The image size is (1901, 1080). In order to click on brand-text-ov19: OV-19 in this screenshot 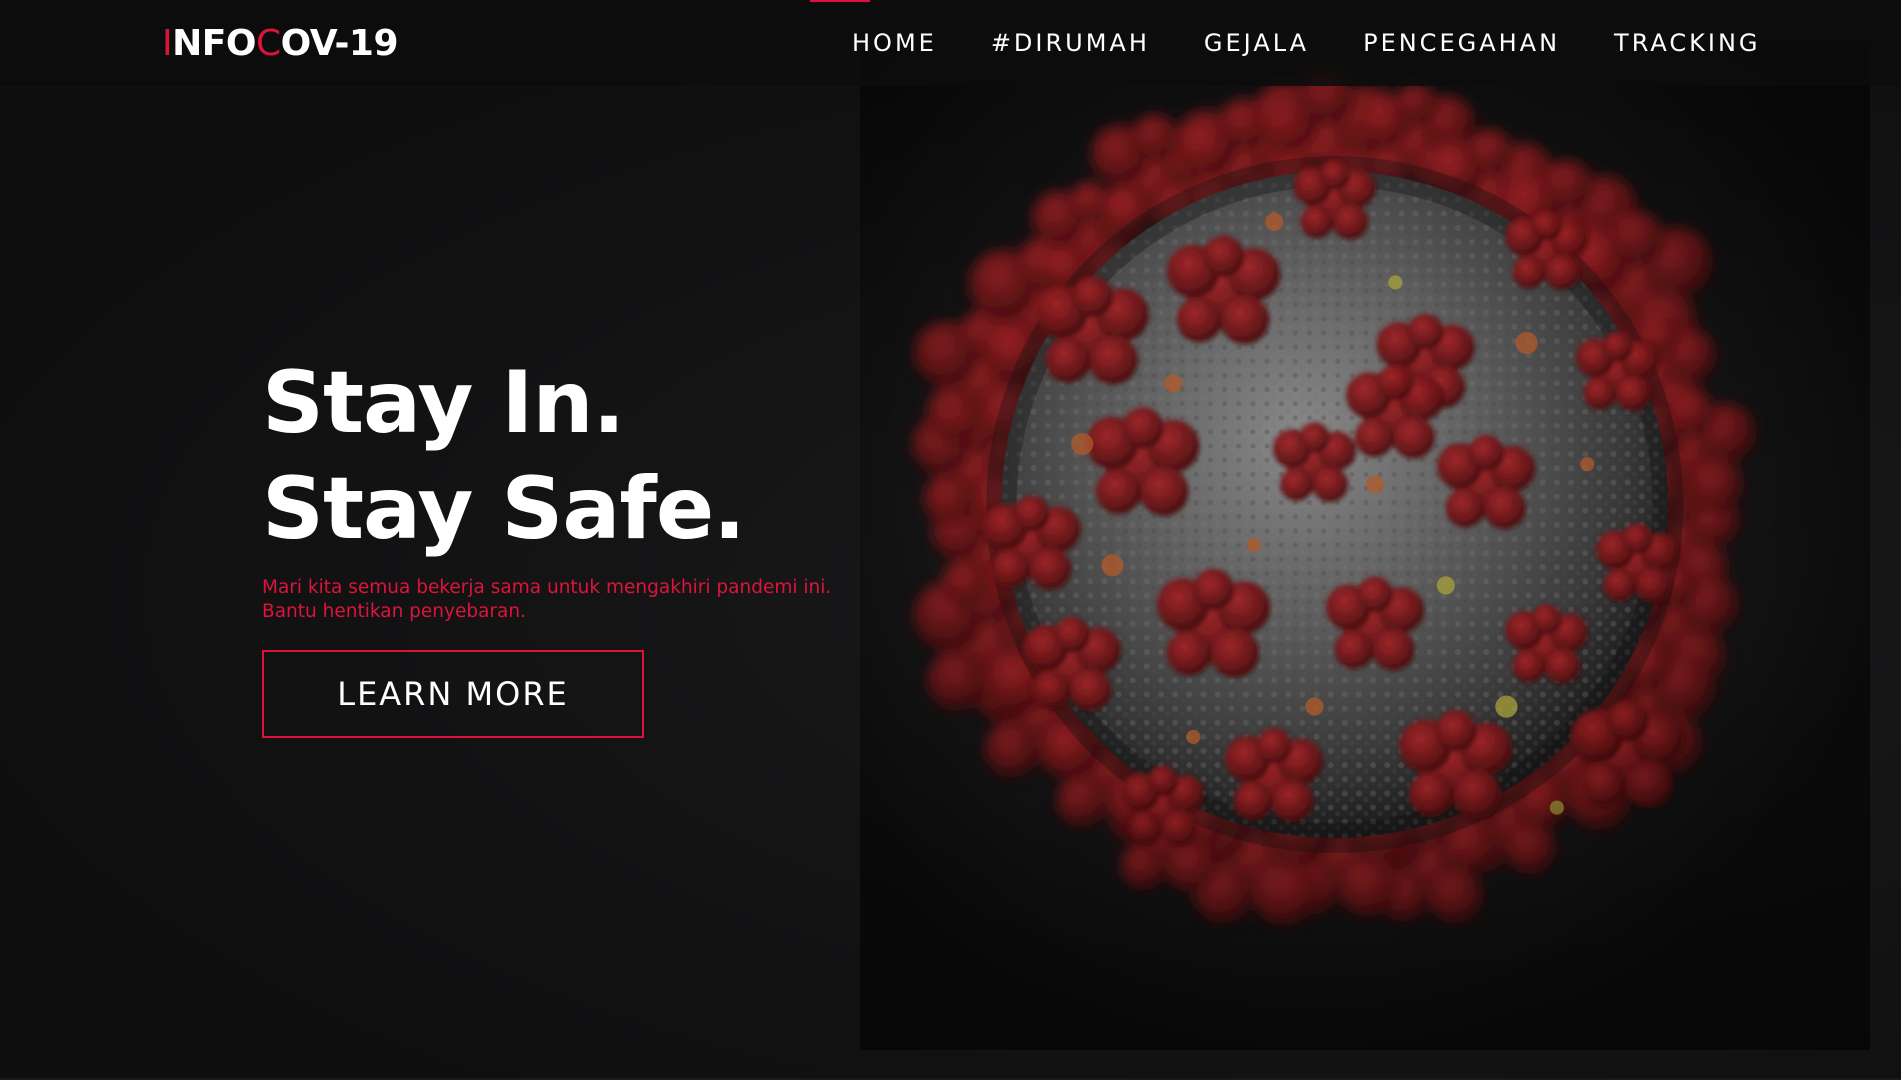, I will do `click(339, 43)`.